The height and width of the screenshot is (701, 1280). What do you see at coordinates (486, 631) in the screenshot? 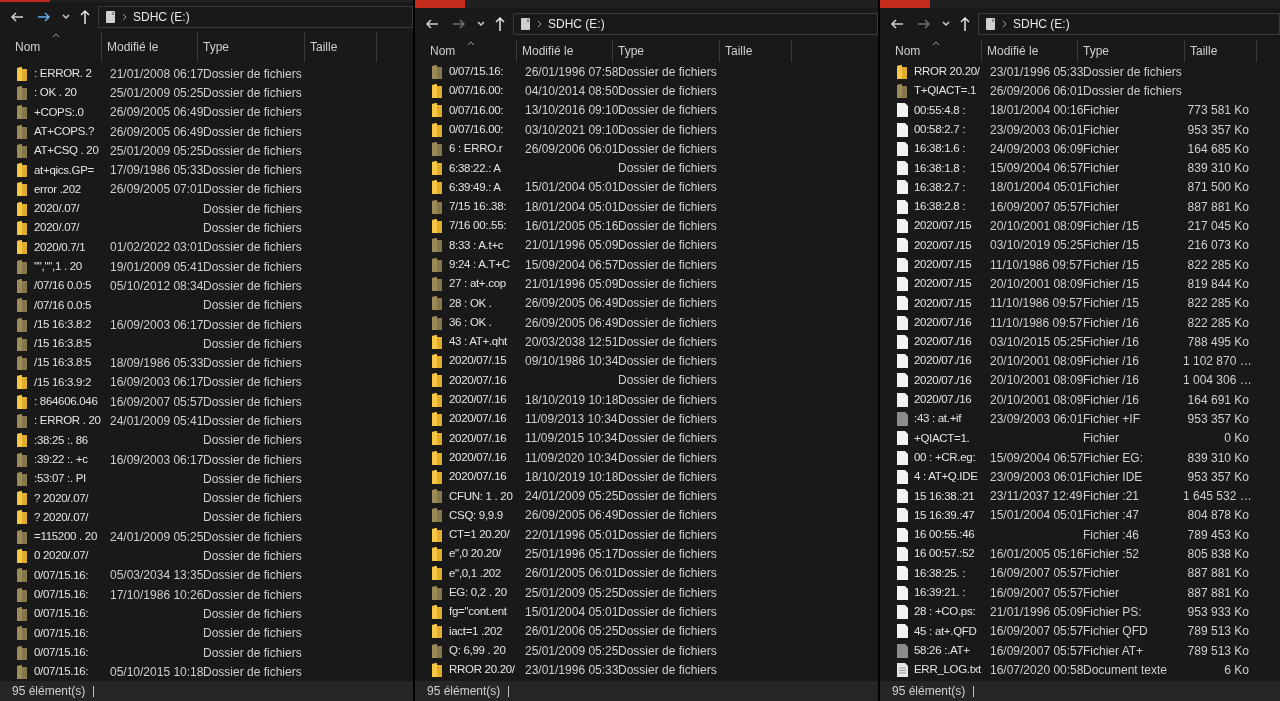
I see `file-name: iact=1 .202` at bounding box center [486, 631].